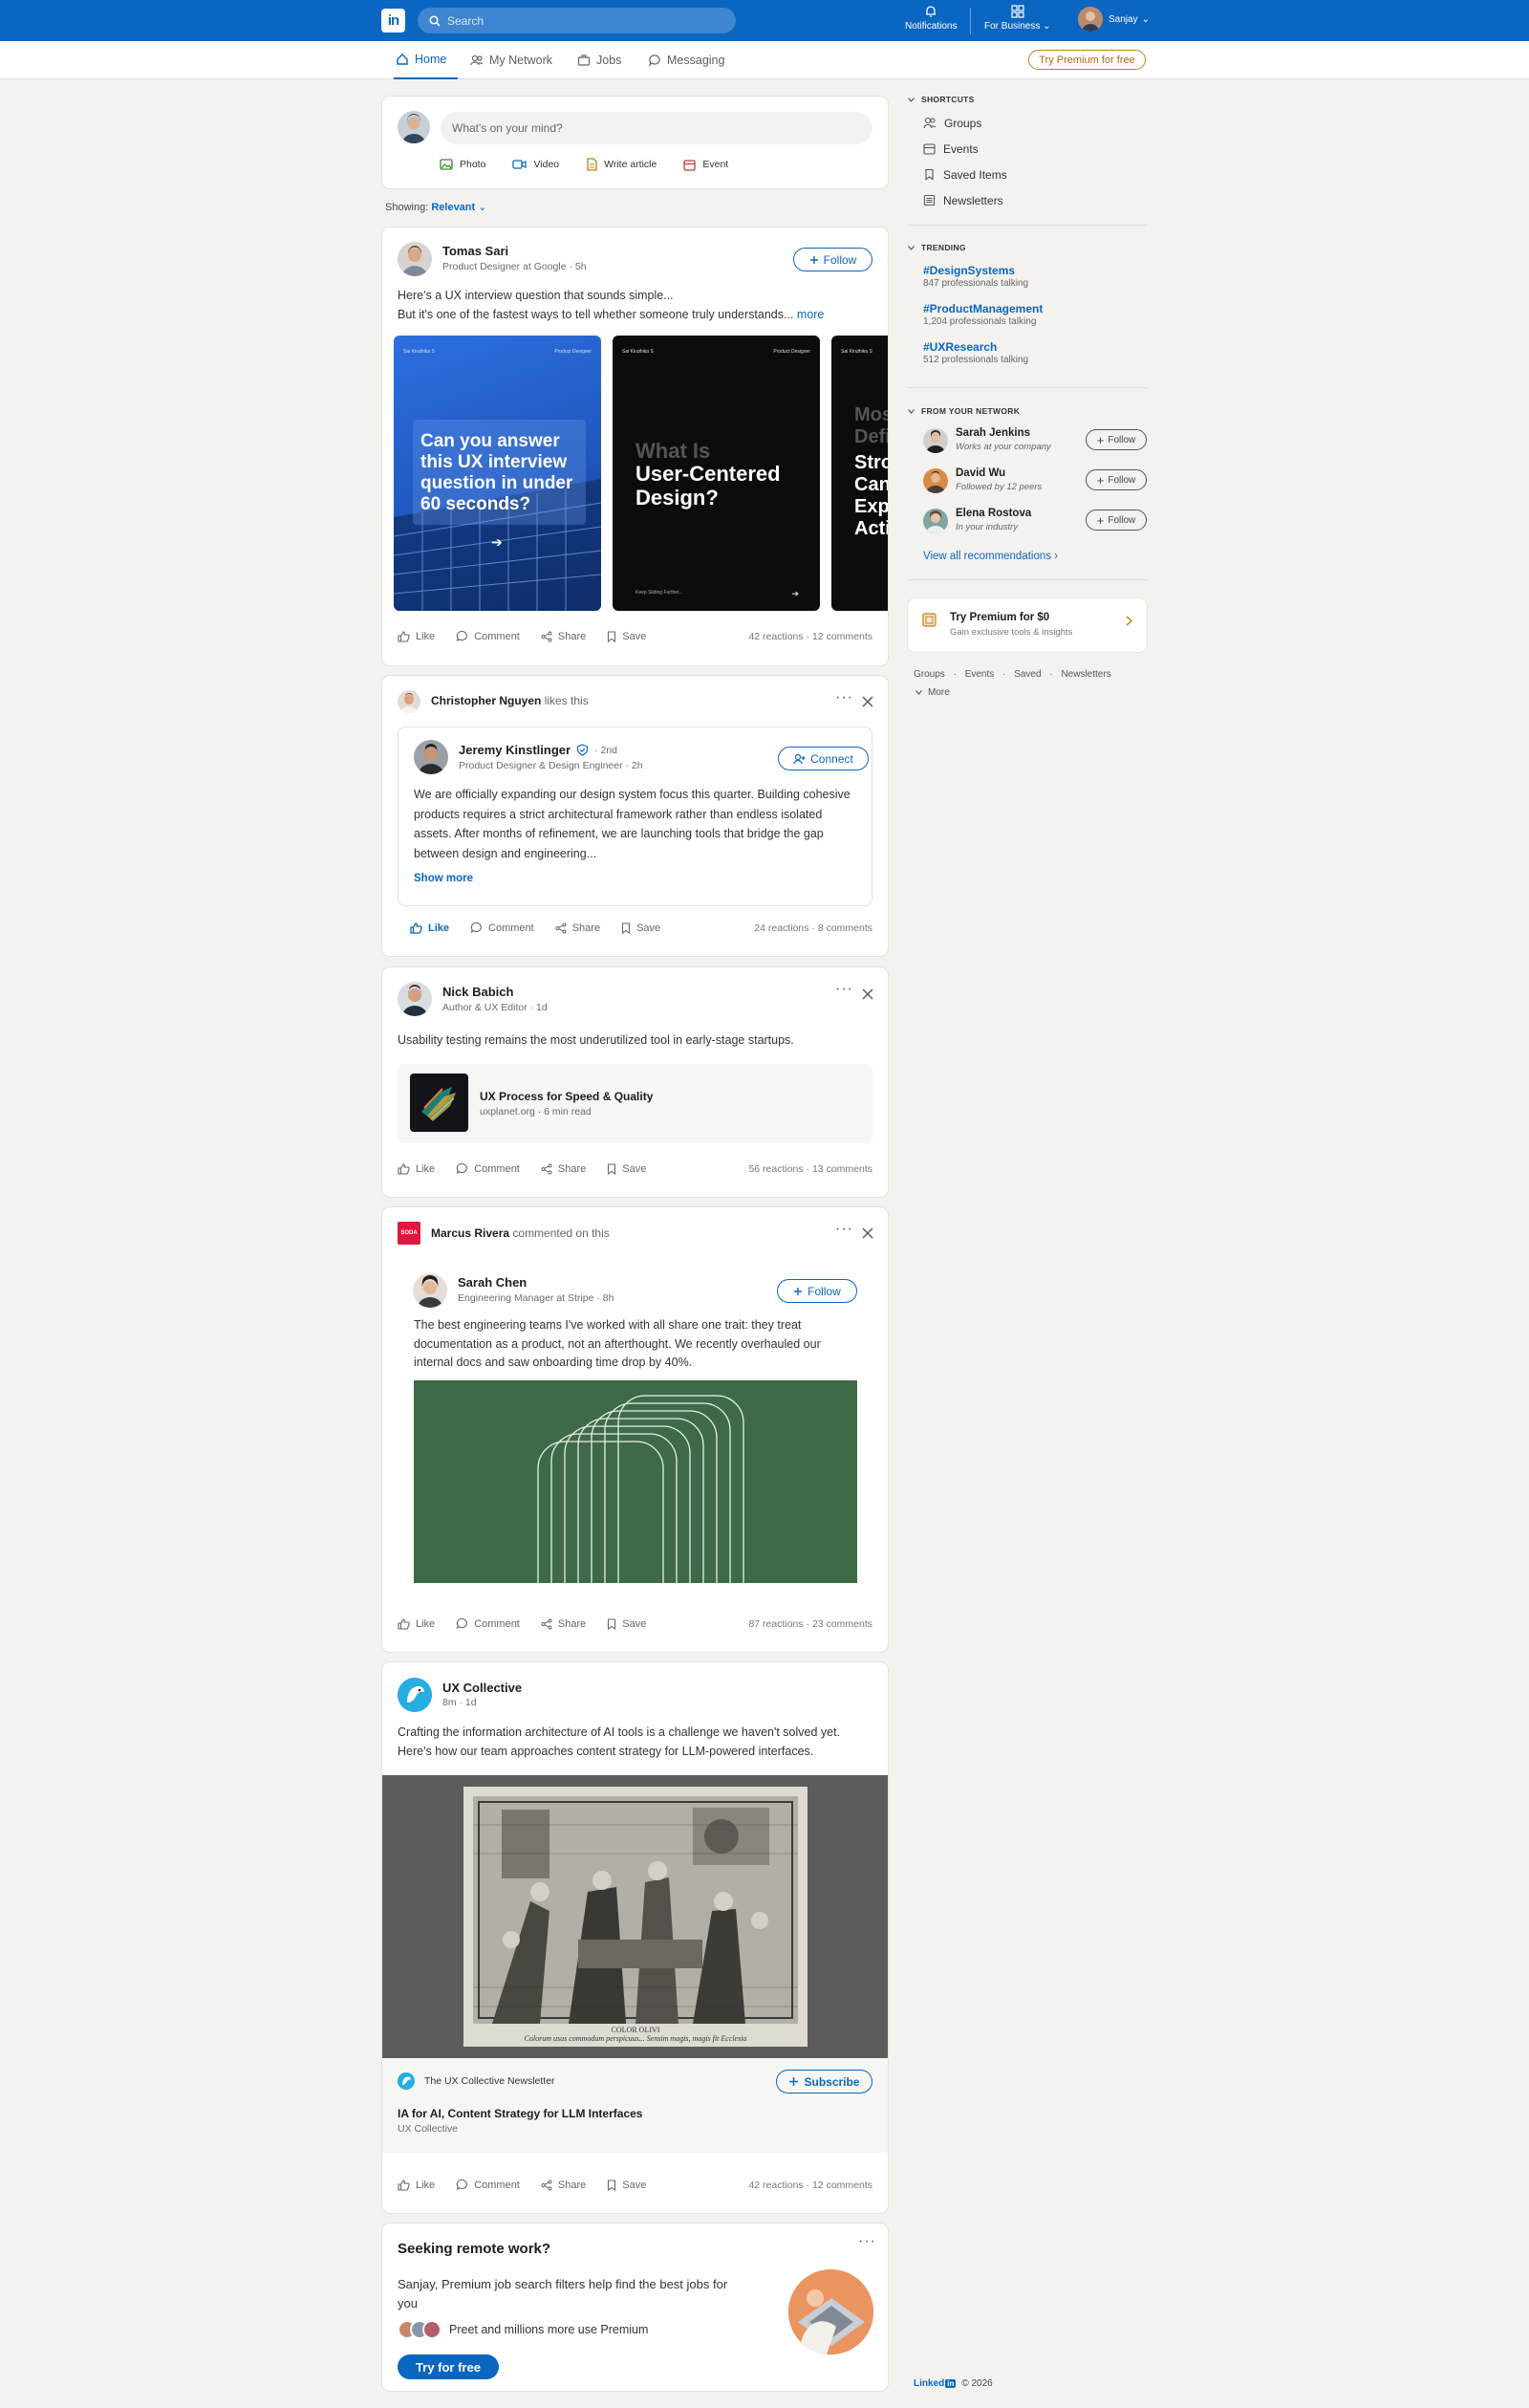  What do you see at coordinates (409, 1233) in the screenshot?
I see `company-logo: SODA` at bounding box center [409, 1233].